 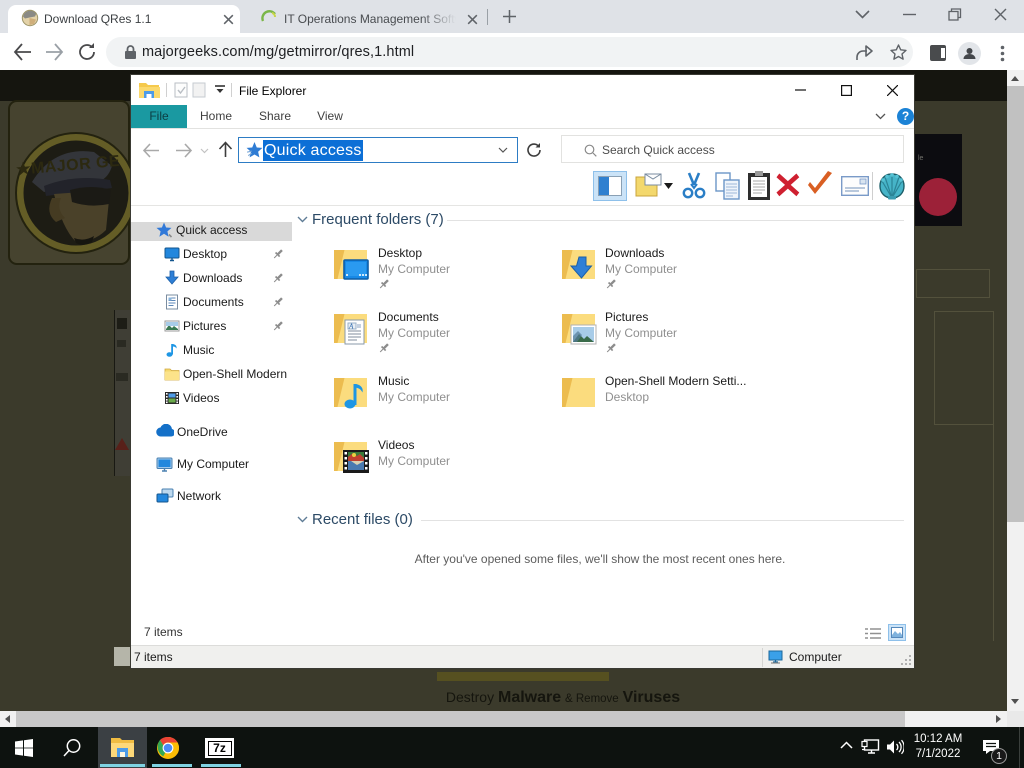 I want to click on svg-text: A, so click(x=351, y=327).